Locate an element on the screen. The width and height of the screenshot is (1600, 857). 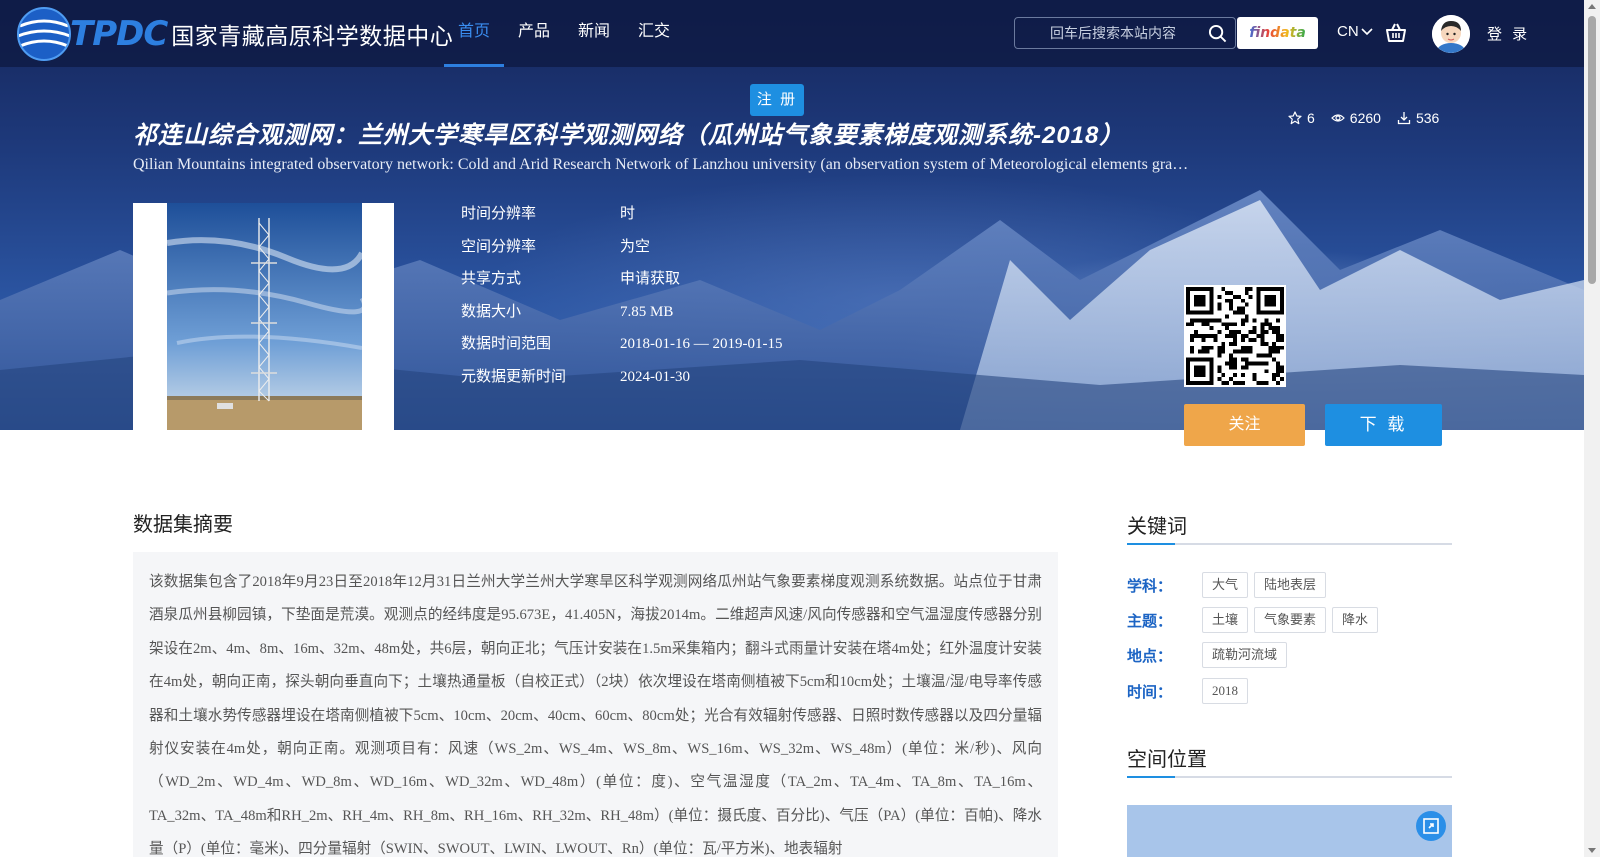
location-title: 空间位置 is located at coordinates (1167, 760).